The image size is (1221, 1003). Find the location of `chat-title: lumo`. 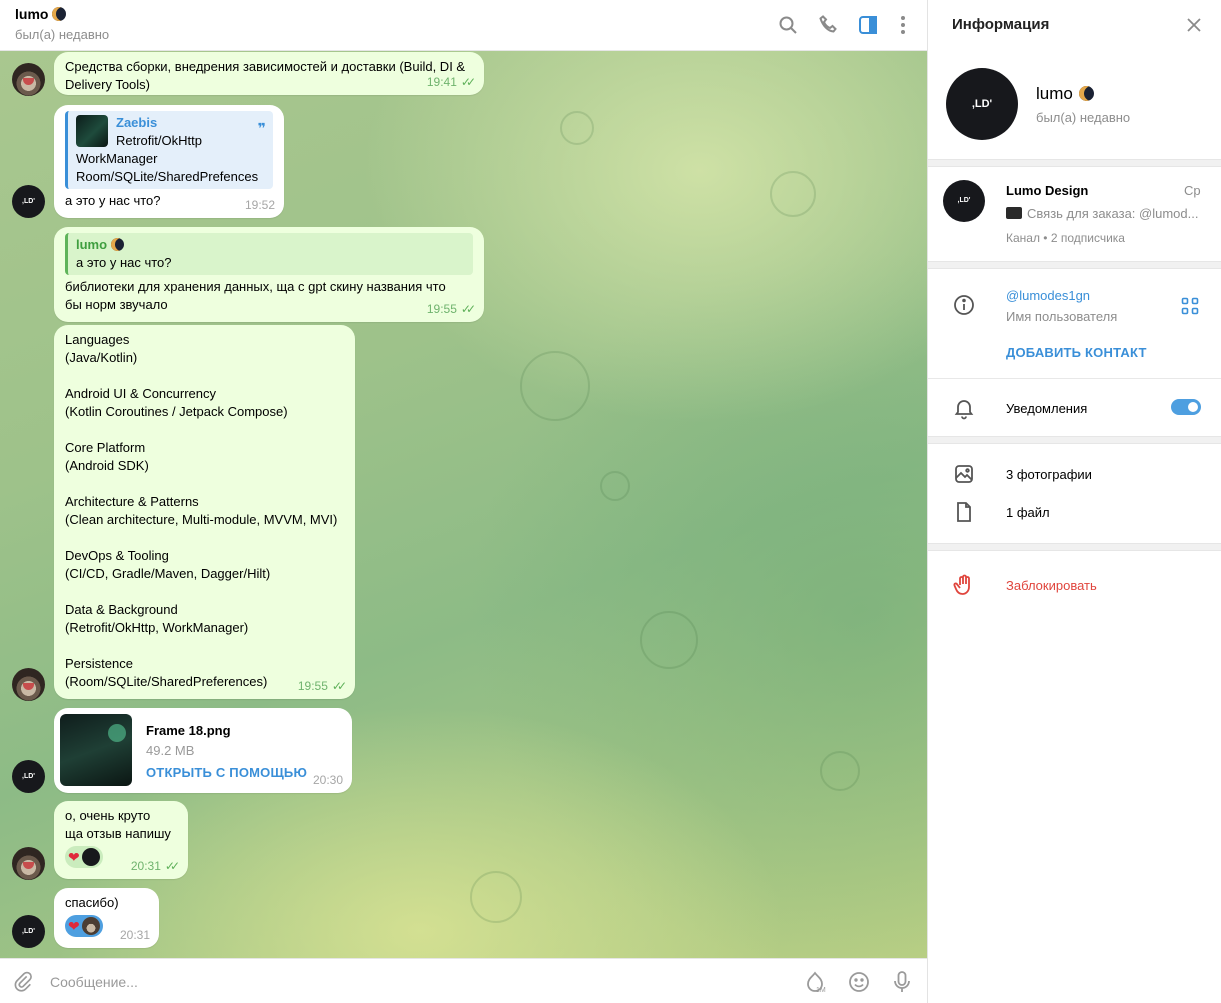

chat-title: lumo is located at coordinates (41, 14).